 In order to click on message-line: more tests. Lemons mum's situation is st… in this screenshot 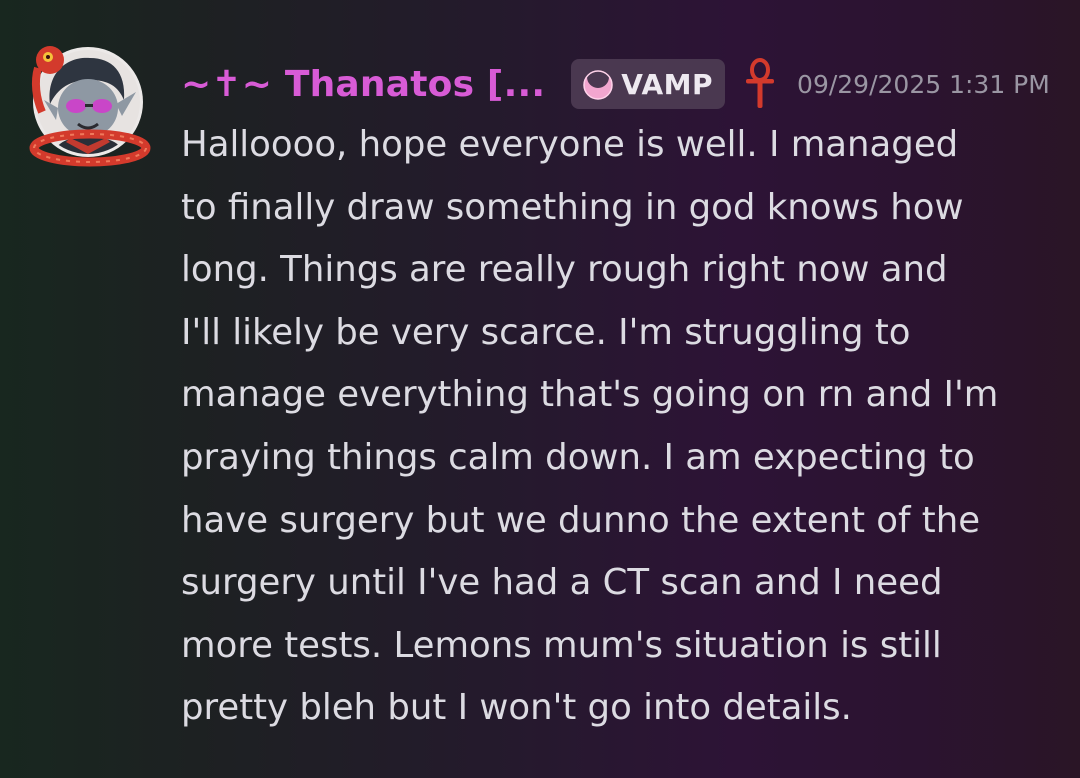, I will do `click(561, 645)`.